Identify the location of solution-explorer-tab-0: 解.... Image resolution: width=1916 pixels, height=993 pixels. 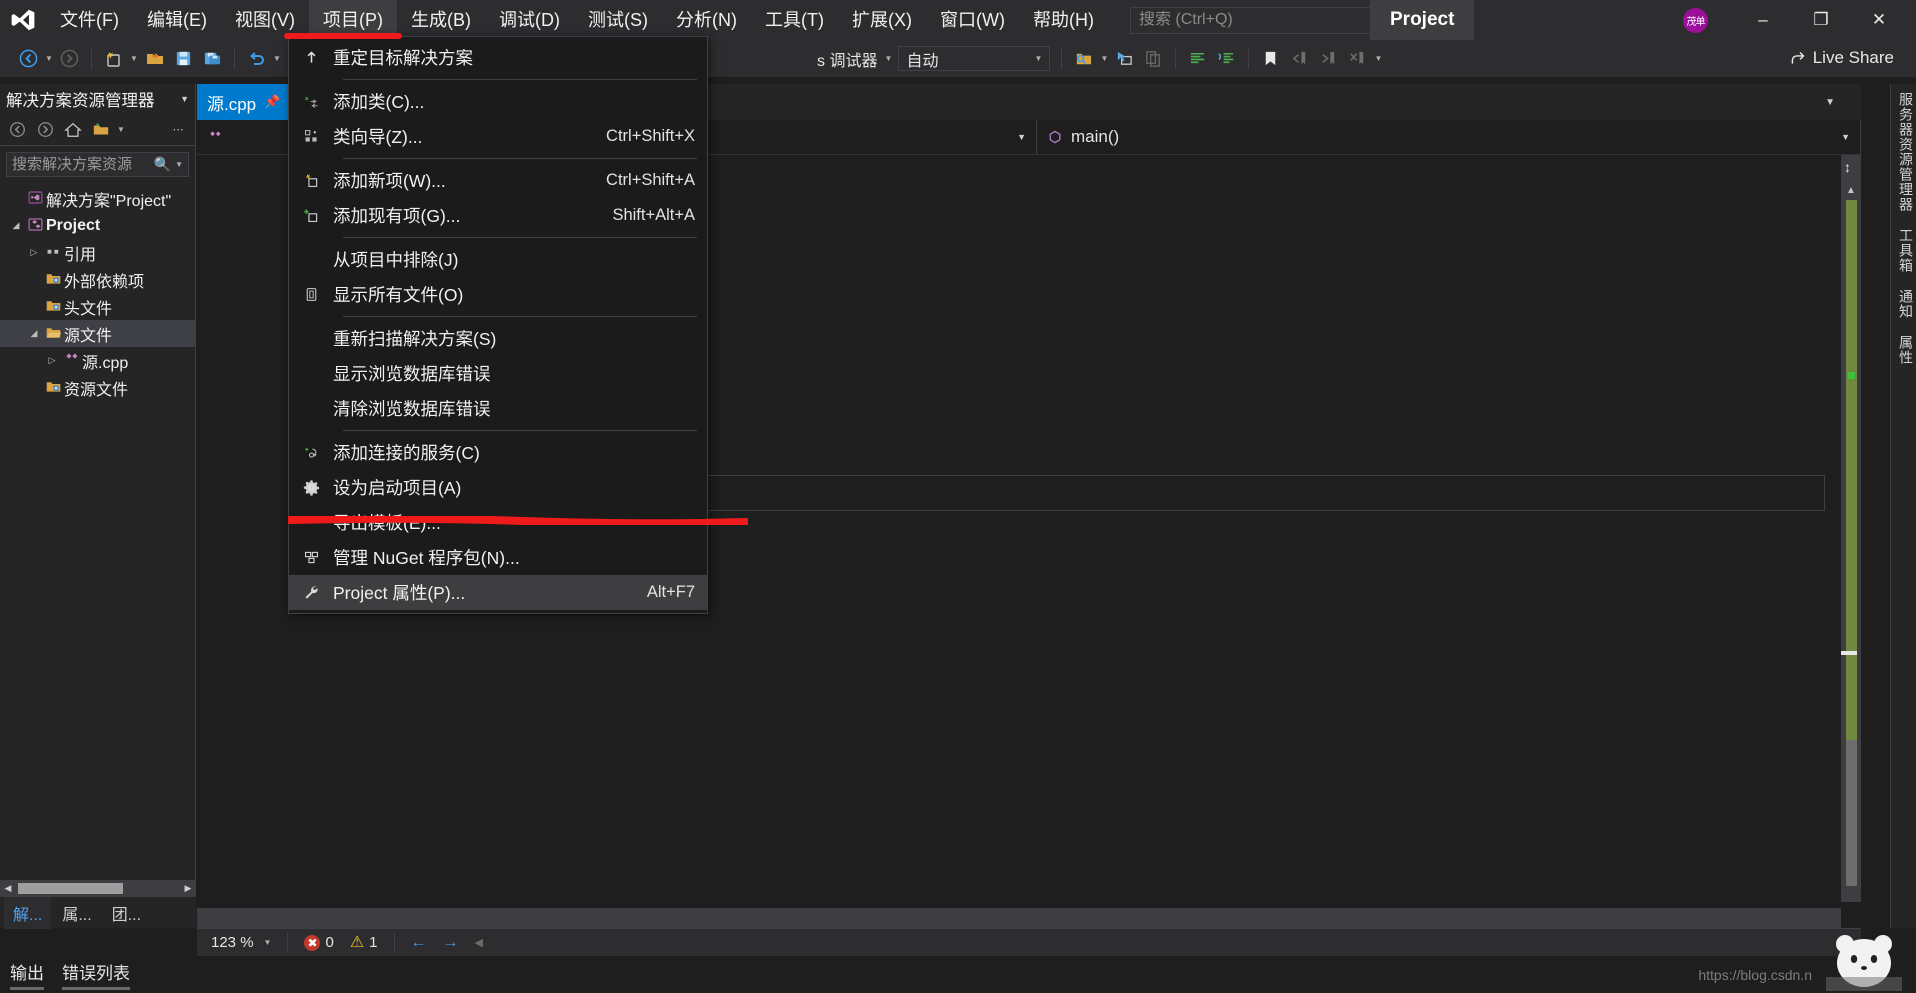
(28, 912).